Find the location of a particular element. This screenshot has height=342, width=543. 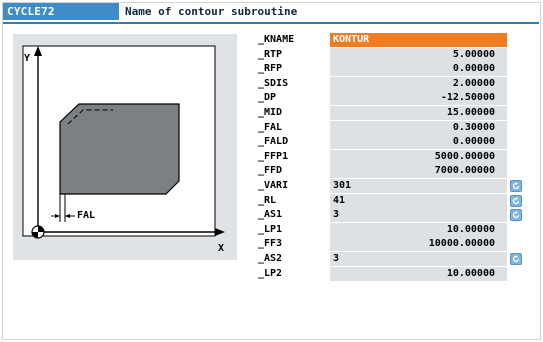

param-row: _FFP1 5000.00000 is located at coordinates (393, 156).